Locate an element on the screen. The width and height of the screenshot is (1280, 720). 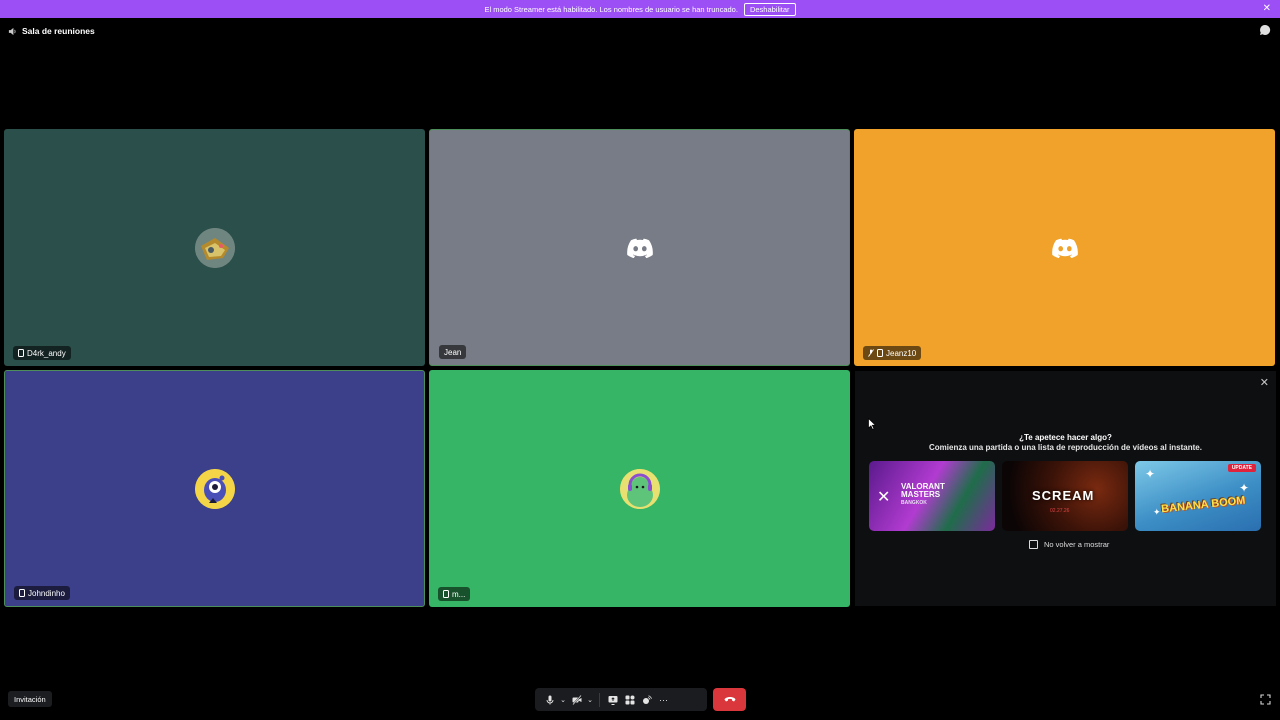
participant-name: Jeanz10 is located at coordinates (901, 353).